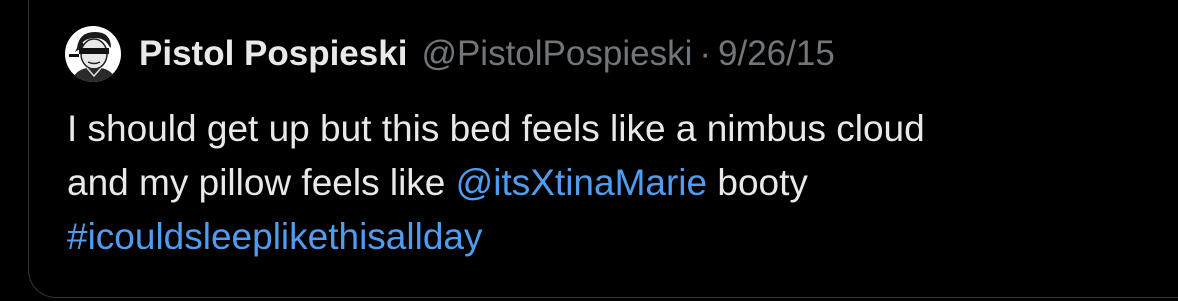 This screenshot has width=1178, height=301. Describe the element at coordinates (274, 236) in the screenshot. I see `hashtag-link: #icouldsleeplikethisallday` at that location.